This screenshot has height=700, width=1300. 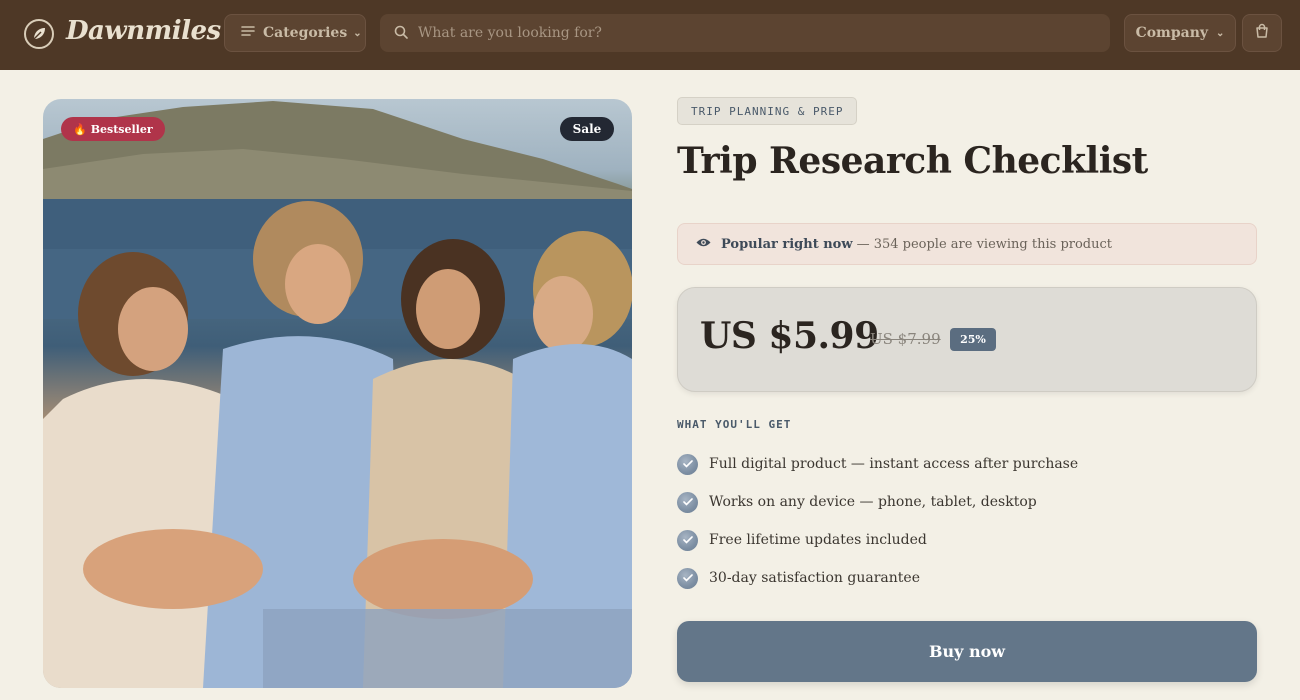 I want to click on categories-label: Categories, so click(x=305, y=33).